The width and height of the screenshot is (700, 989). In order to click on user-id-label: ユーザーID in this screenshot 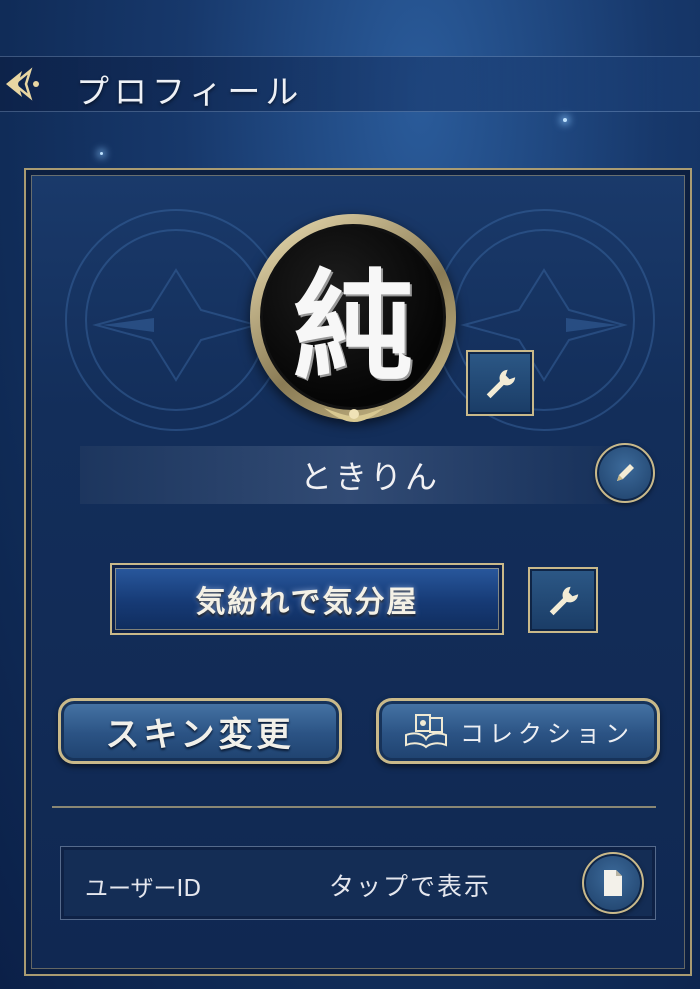, I will do `click(143, 889)`.